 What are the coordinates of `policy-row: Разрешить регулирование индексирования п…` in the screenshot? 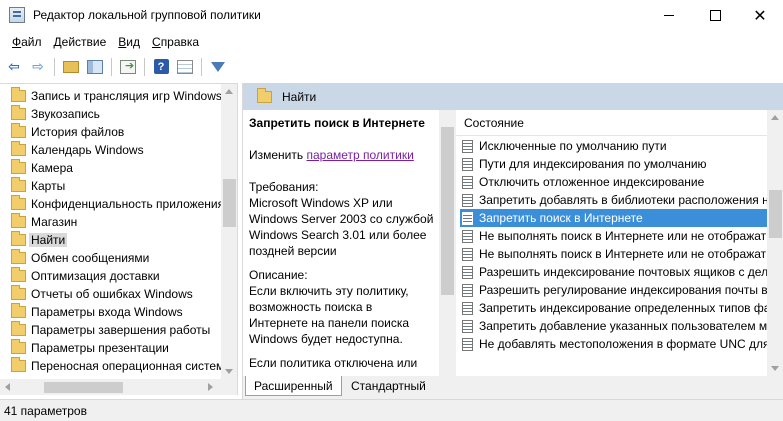 It's located at (613, 290).